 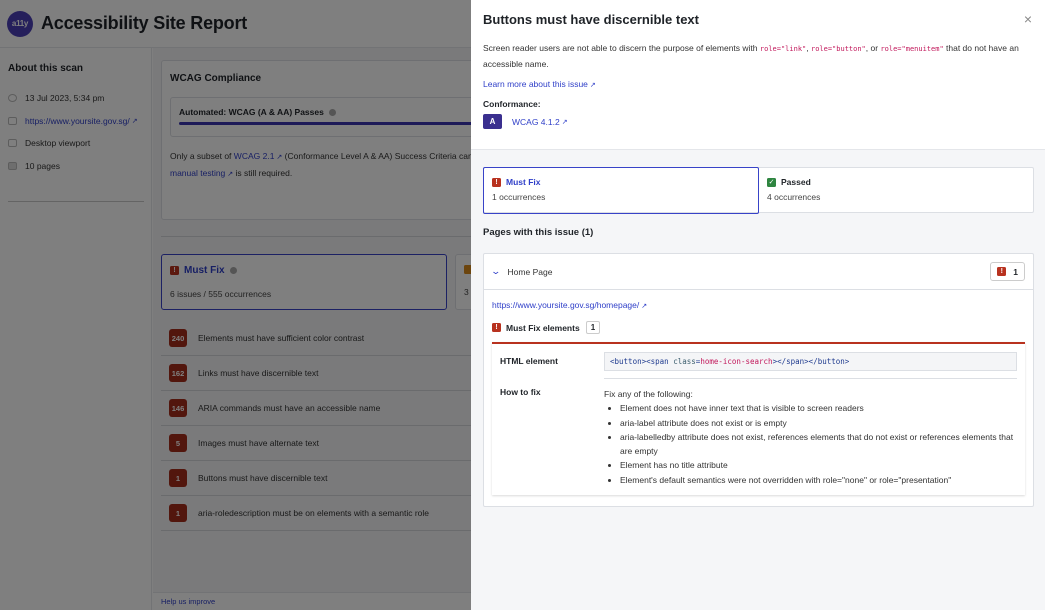 What do you see at coordinates (642, 361) in the screenshot?
I see `code-tag: <button><span` at bounding box center [642, 361].